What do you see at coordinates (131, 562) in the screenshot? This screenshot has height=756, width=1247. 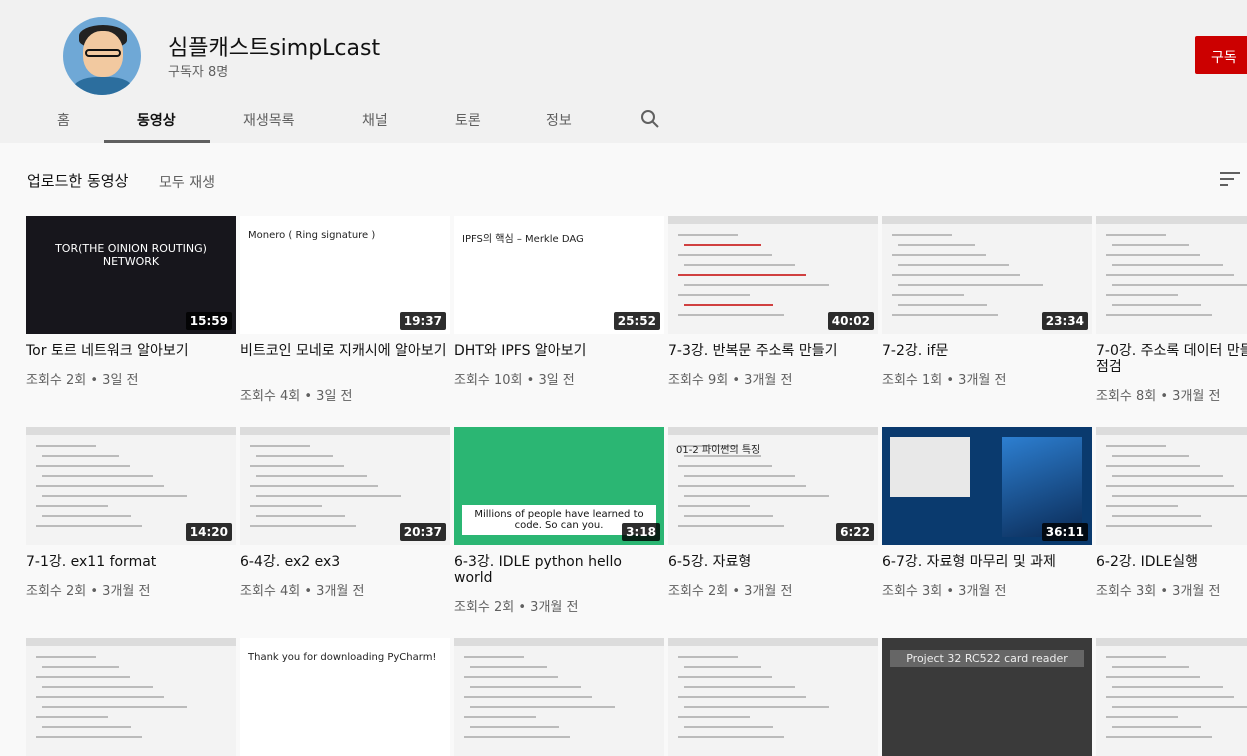 I see `video-title: 7-1강. ex11 format` at bounding box center [131, 562].